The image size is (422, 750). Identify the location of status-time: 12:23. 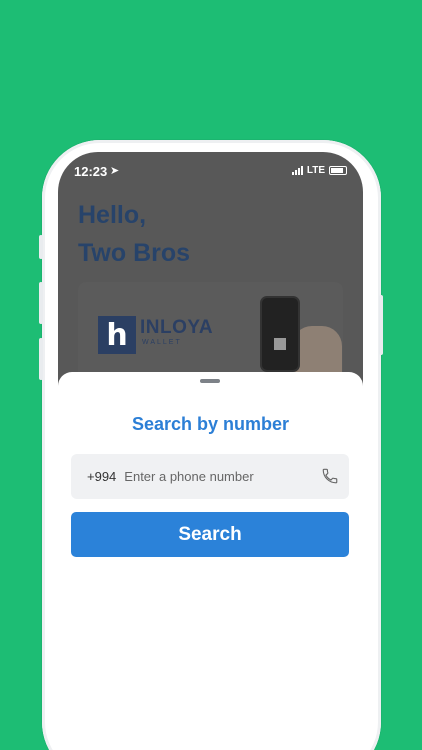
(91, 171).